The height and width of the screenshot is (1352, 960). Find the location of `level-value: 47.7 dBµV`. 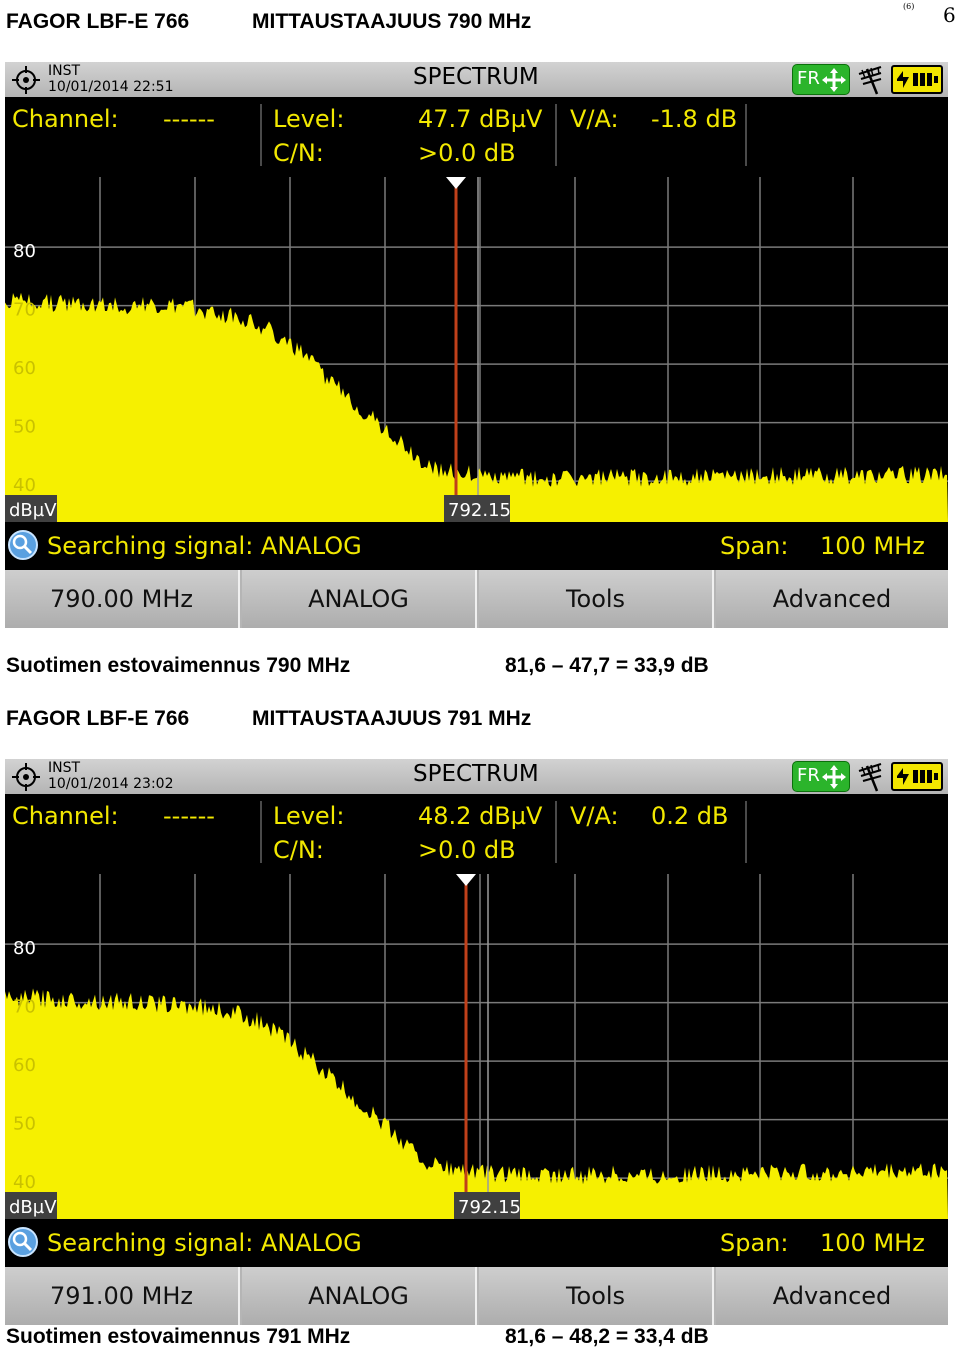

level-value: 47.7 dBµV is located at coordinates (480, 119).